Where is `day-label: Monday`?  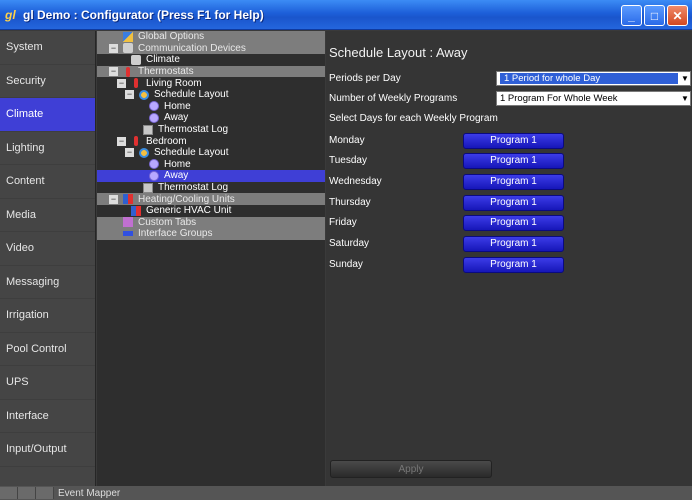 day-label: Monday is located at coordinates (347, 140).